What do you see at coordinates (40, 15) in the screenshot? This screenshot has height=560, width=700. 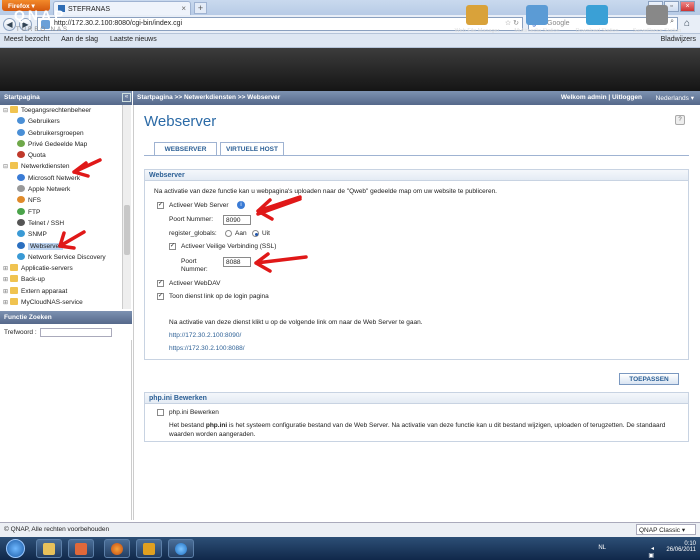 I see `qnap-logo: QNAP` at bounding box center [40, 15].